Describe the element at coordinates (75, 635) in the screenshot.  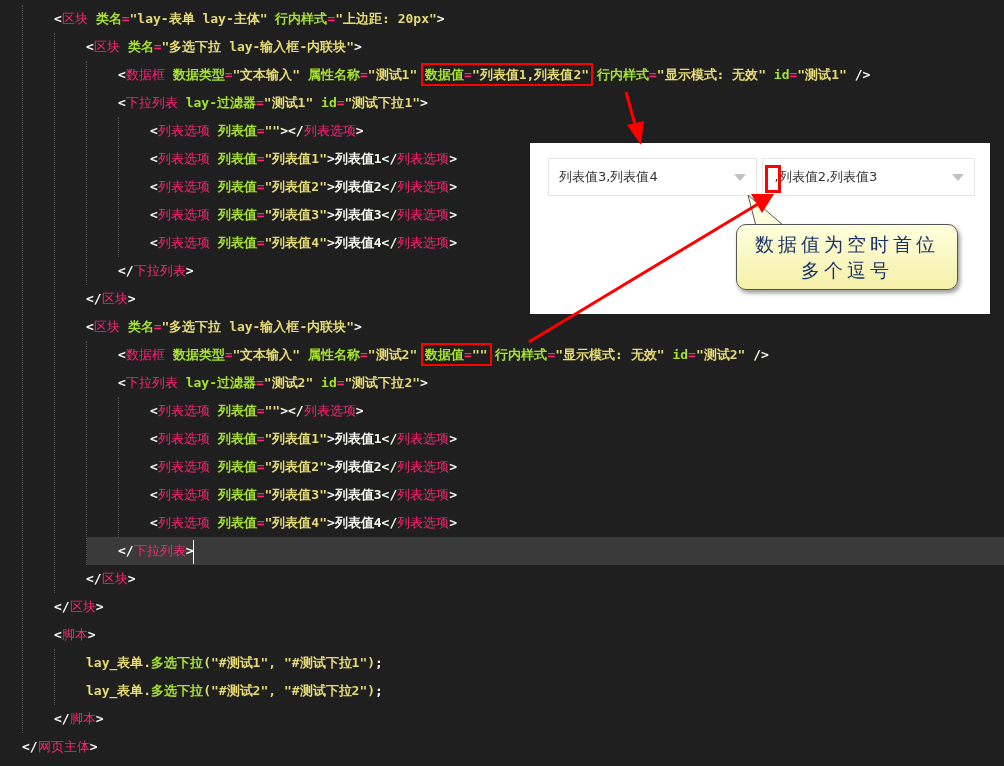
I see `code-line: <脚本>` at that location.